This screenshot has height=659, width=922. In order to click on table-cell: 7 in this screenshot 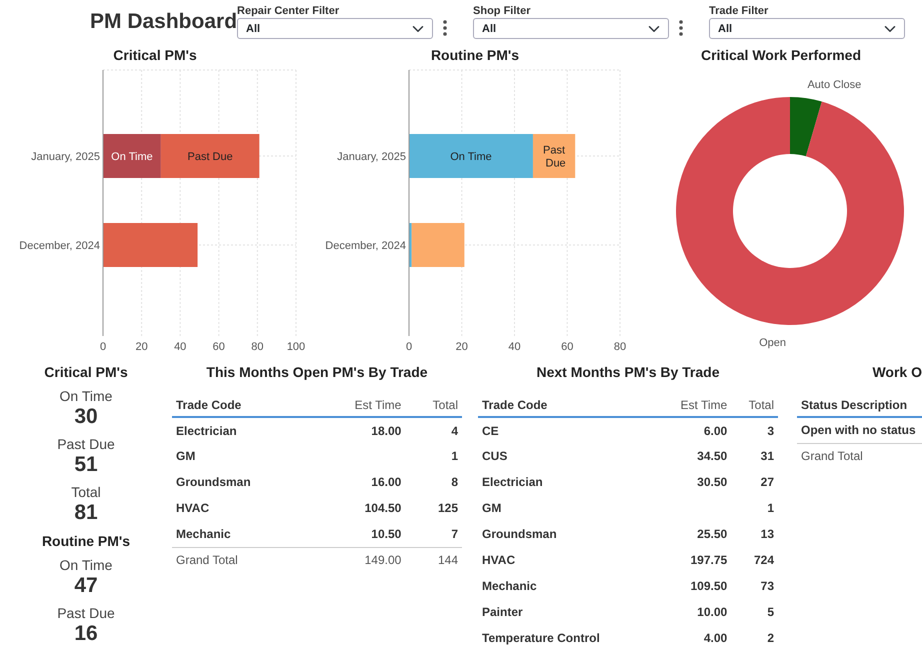, I will do `click(433, 534)`.